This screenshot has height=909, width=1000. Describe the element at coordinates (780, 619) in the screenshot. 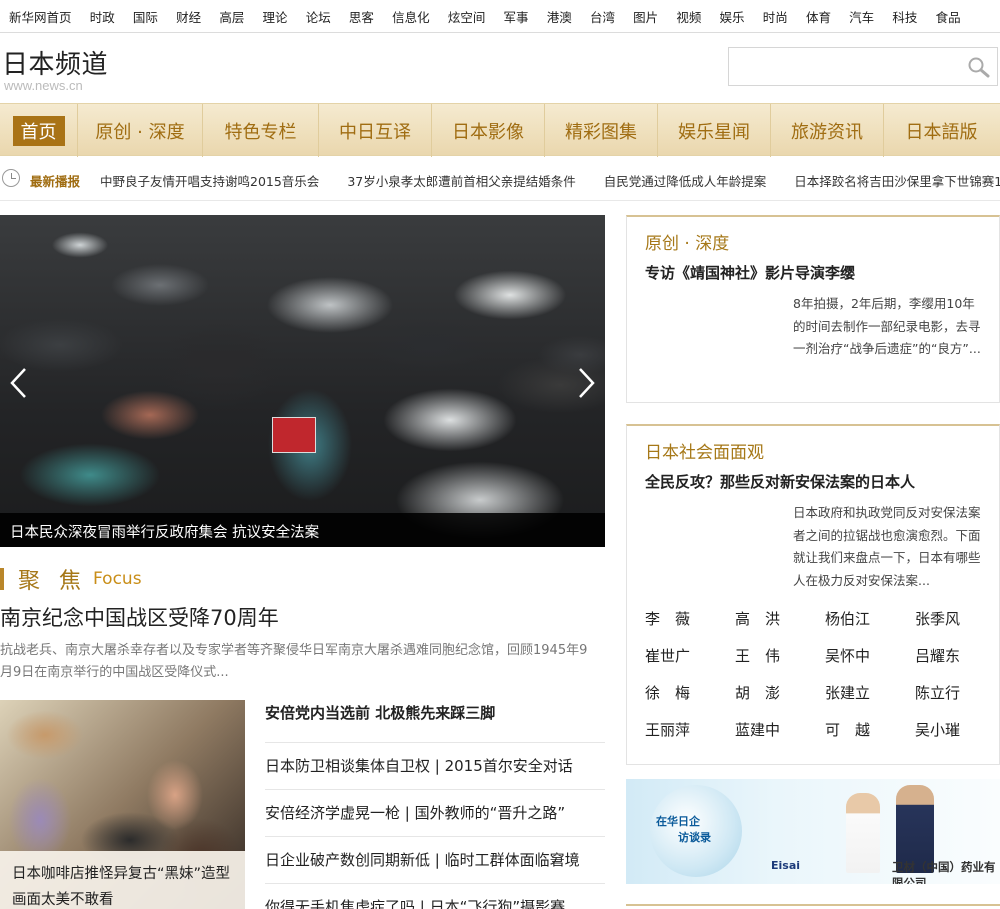

I see `expert-name: 高 洪` at that location.